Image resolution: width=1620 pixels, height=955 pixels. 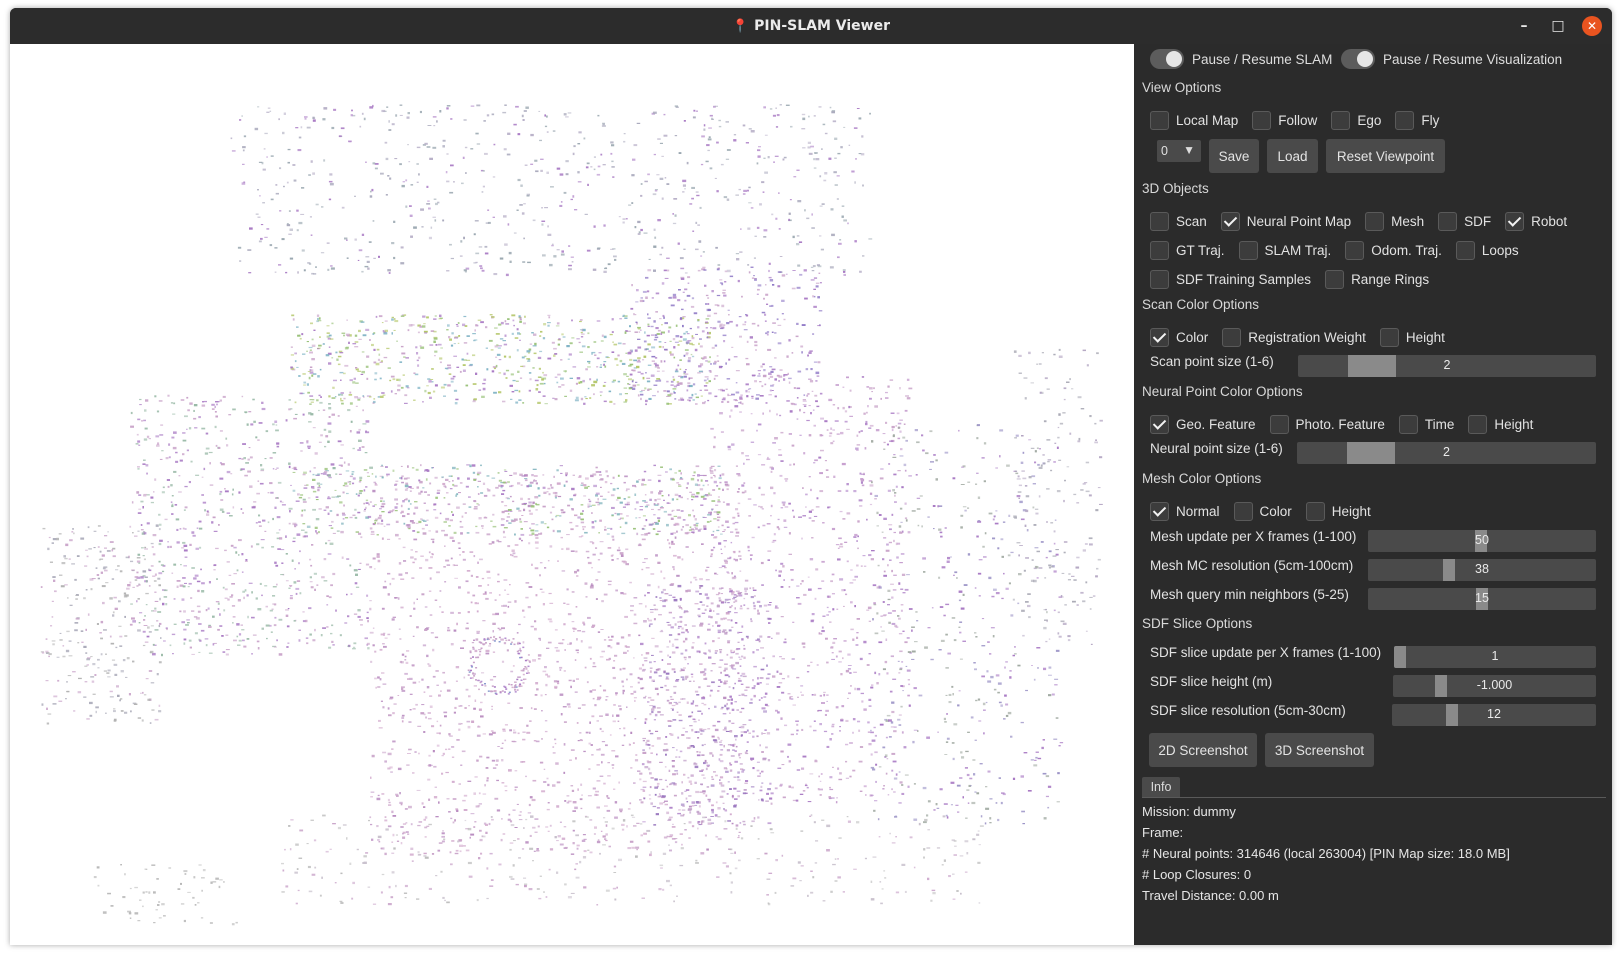 I want to click on checkbox-label: Odom. Traj., so click(x=1406, y=250).